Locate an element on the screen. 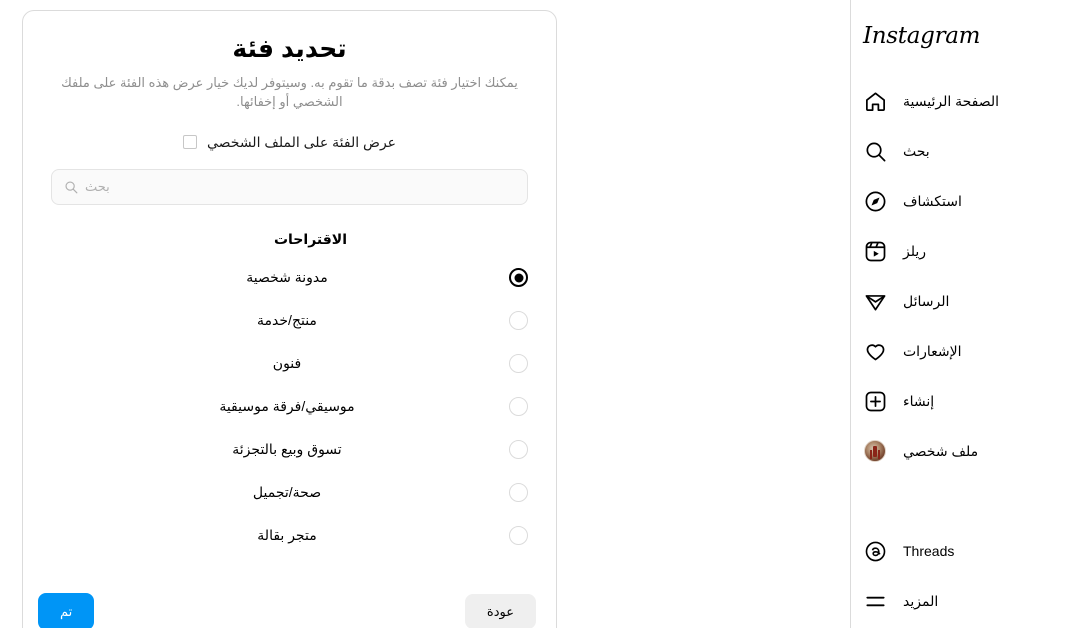 The width and height of the screenshot is (1071, 628). sidebar-item-reels: ريلز is located at coordinates (961, 251).